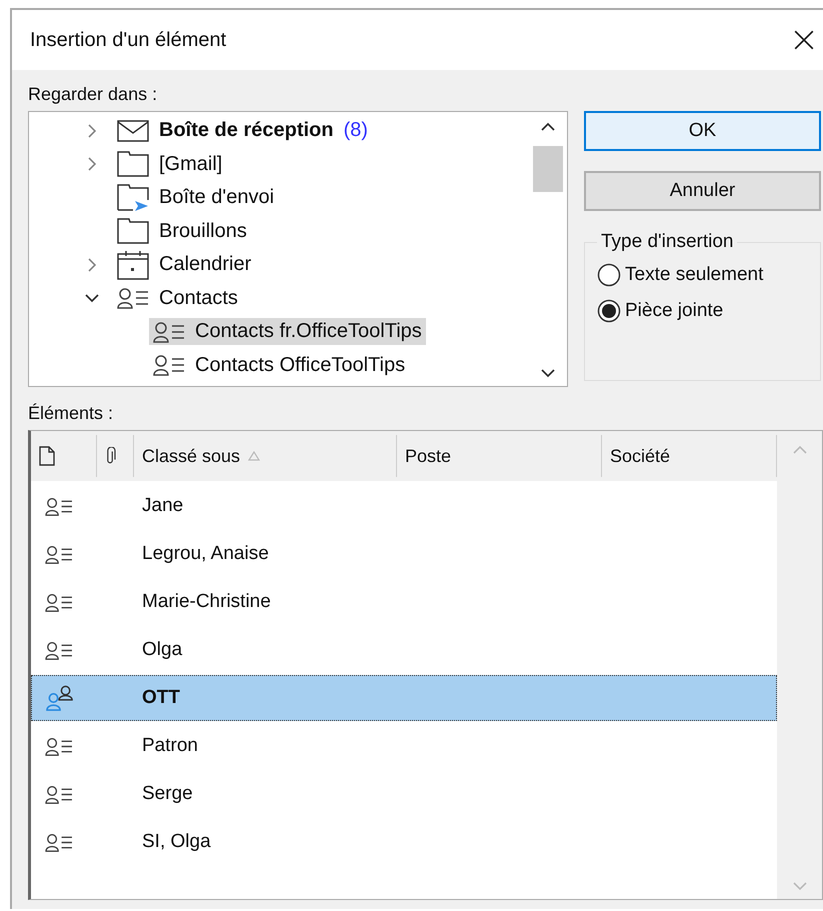  What do you see at coordinates (47, 456) in the screenshot?
I see `document-icon` at bounding box center [47, 456].